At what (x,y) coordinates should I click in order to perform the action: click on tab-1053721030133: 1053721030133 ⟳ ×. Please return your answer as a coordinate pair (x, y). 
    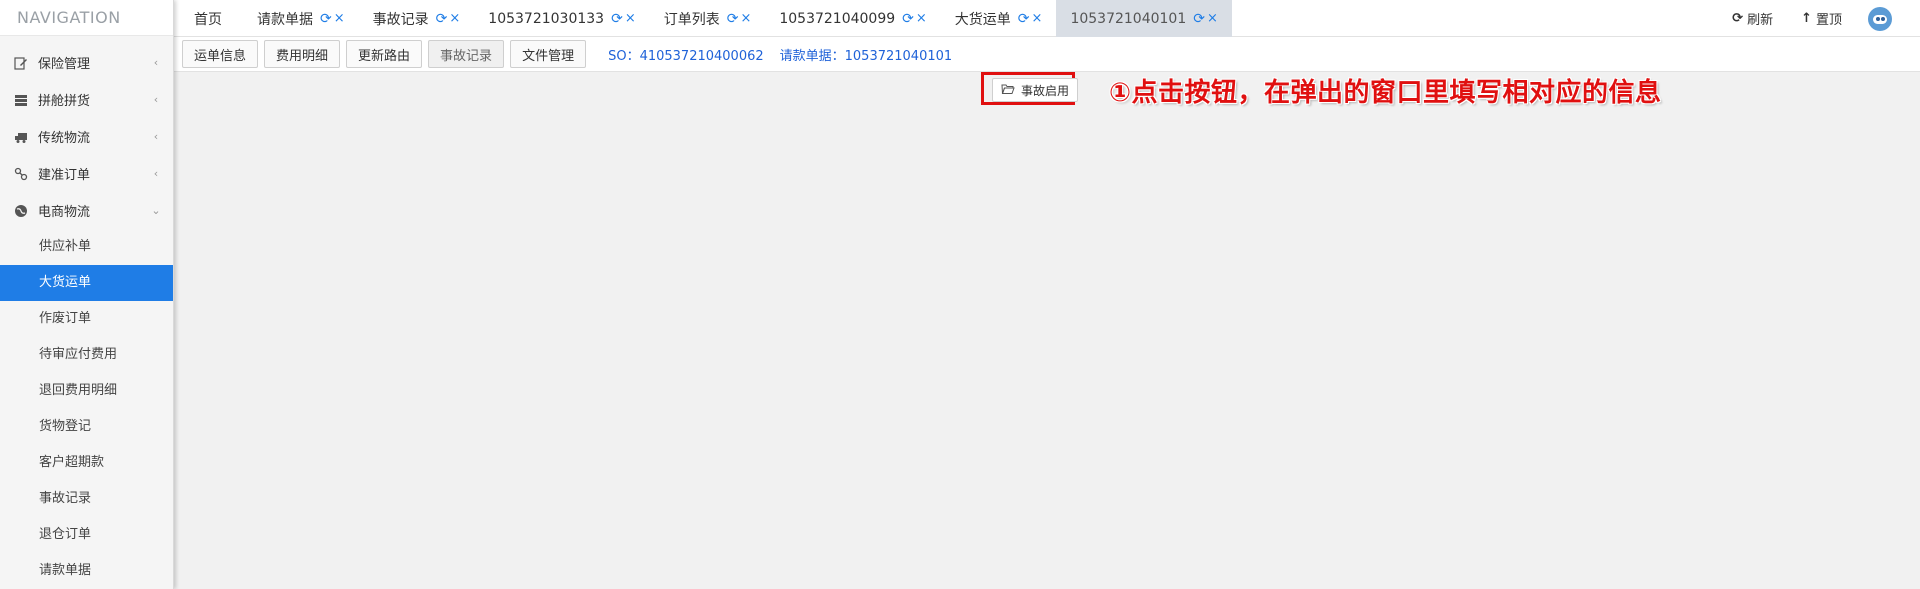
    Looking at the image, I should click on (561, 18).